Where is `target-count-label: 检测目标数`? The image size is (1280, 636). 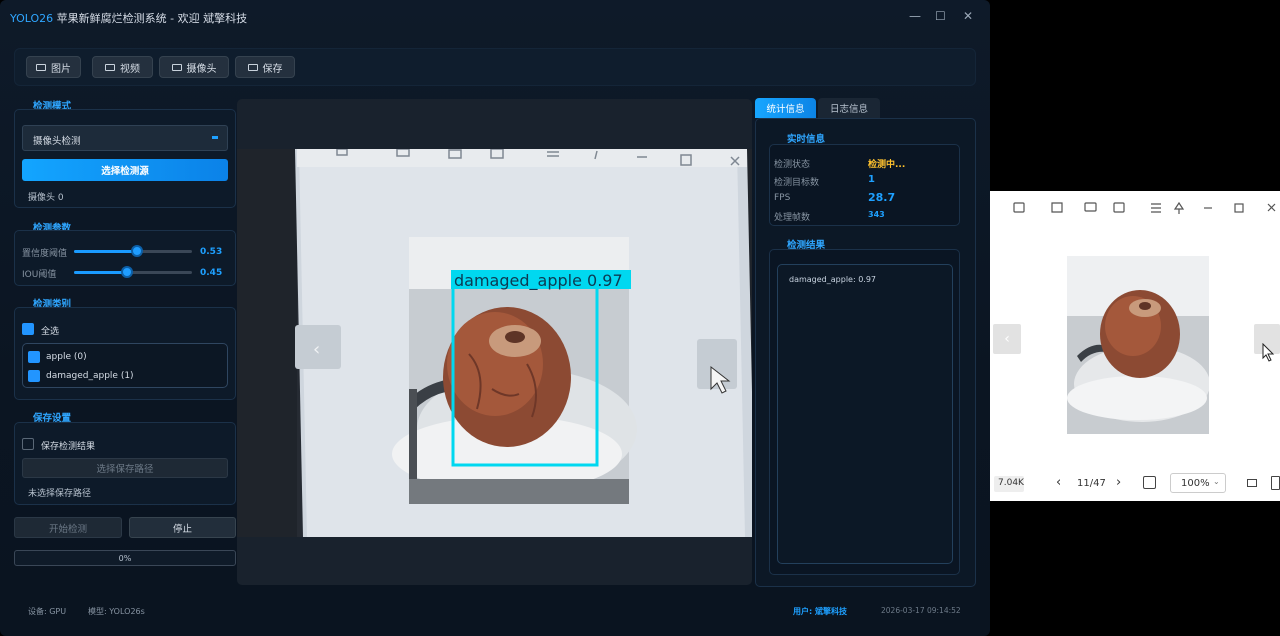 target-count-label: 检测目标数 is located at coordinates (797, 183).